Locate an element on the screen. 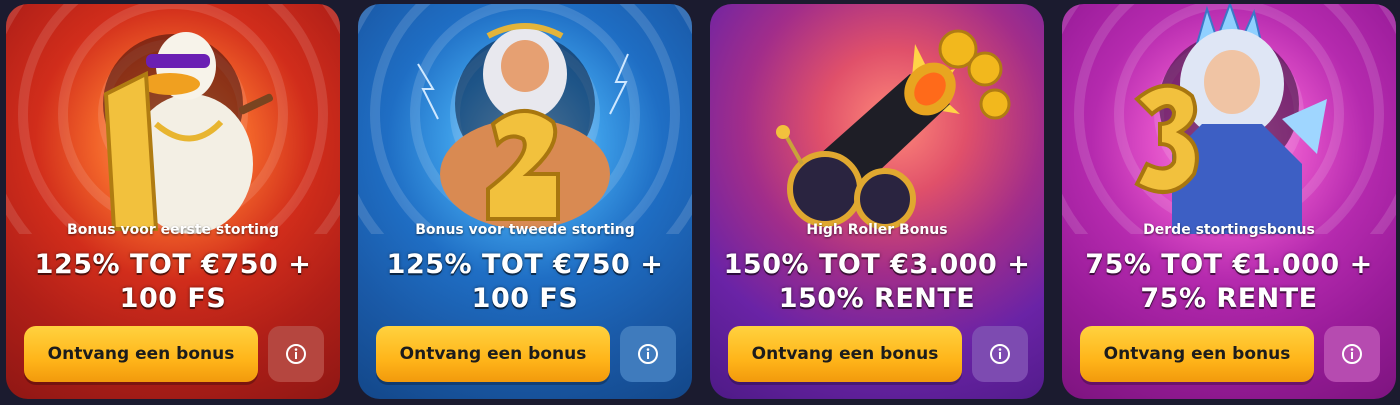 The height and width of the screenshot is (405, 1400). bonus-subtitle: High Roller Bonus is located at coordinates (877, 230).